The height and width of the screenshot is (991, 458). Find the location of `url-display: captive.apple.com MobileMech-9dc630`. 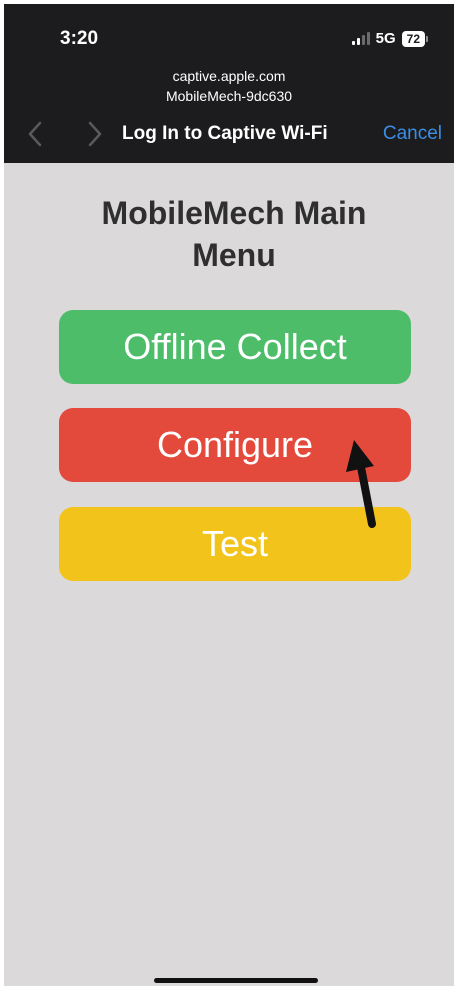

url-display: captive.apple.com MobileMech-9dc630 is located at coordinates (229, 86).